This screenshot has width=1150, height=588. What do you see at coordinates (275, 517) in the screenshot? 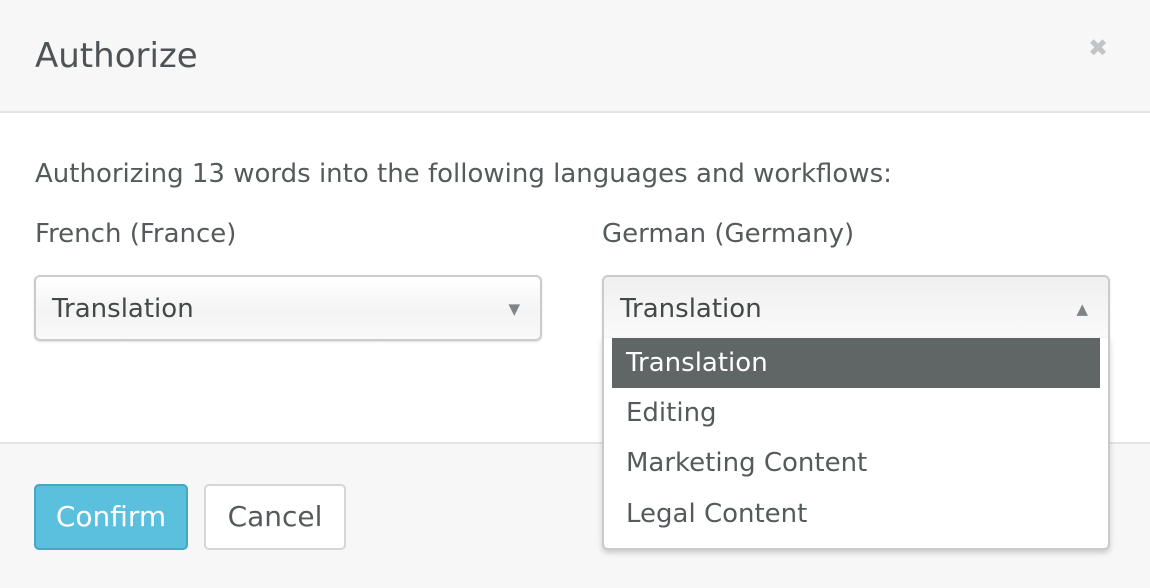
I see `cancel-button: Cancel` at bounding box center [275, 517].